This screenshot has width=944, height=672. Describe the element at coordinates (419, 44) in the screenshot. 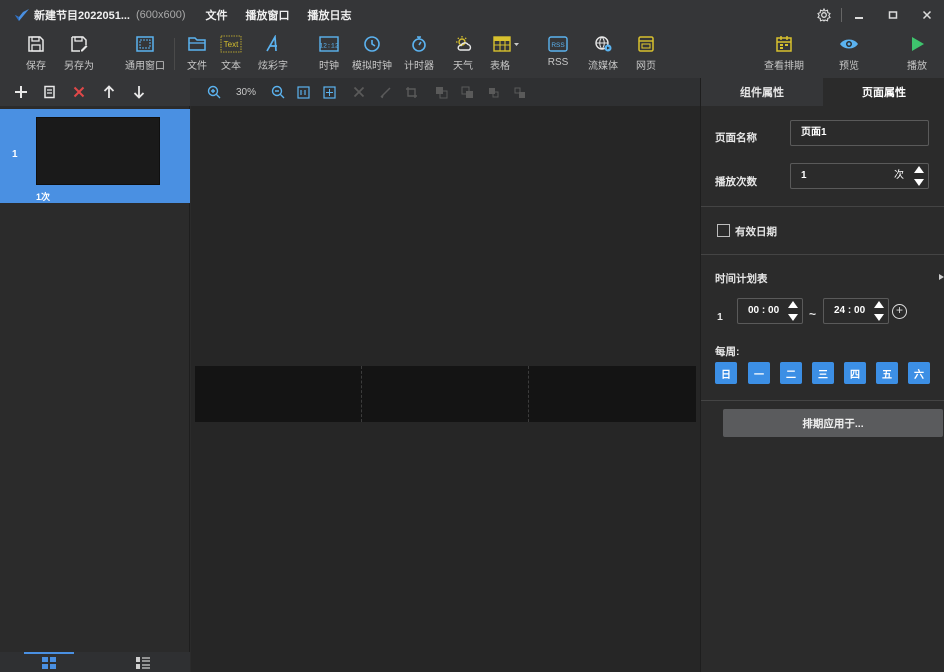

I see `stopwatch-icon` at that location.